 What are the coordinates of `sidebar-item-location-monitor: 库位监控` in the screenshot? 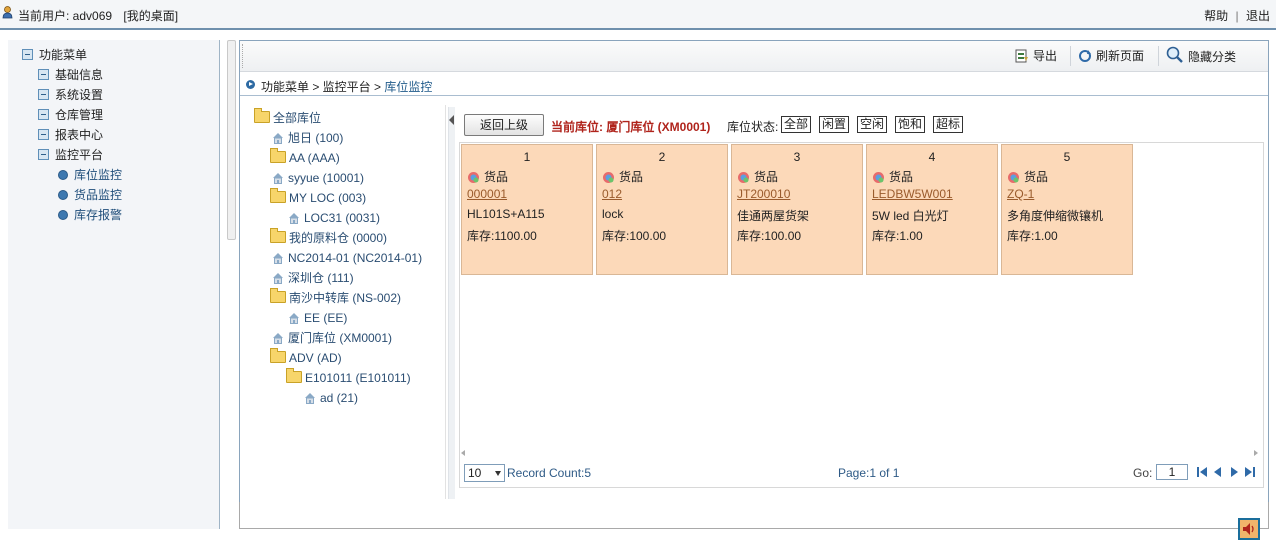 It's located at (90, 175).